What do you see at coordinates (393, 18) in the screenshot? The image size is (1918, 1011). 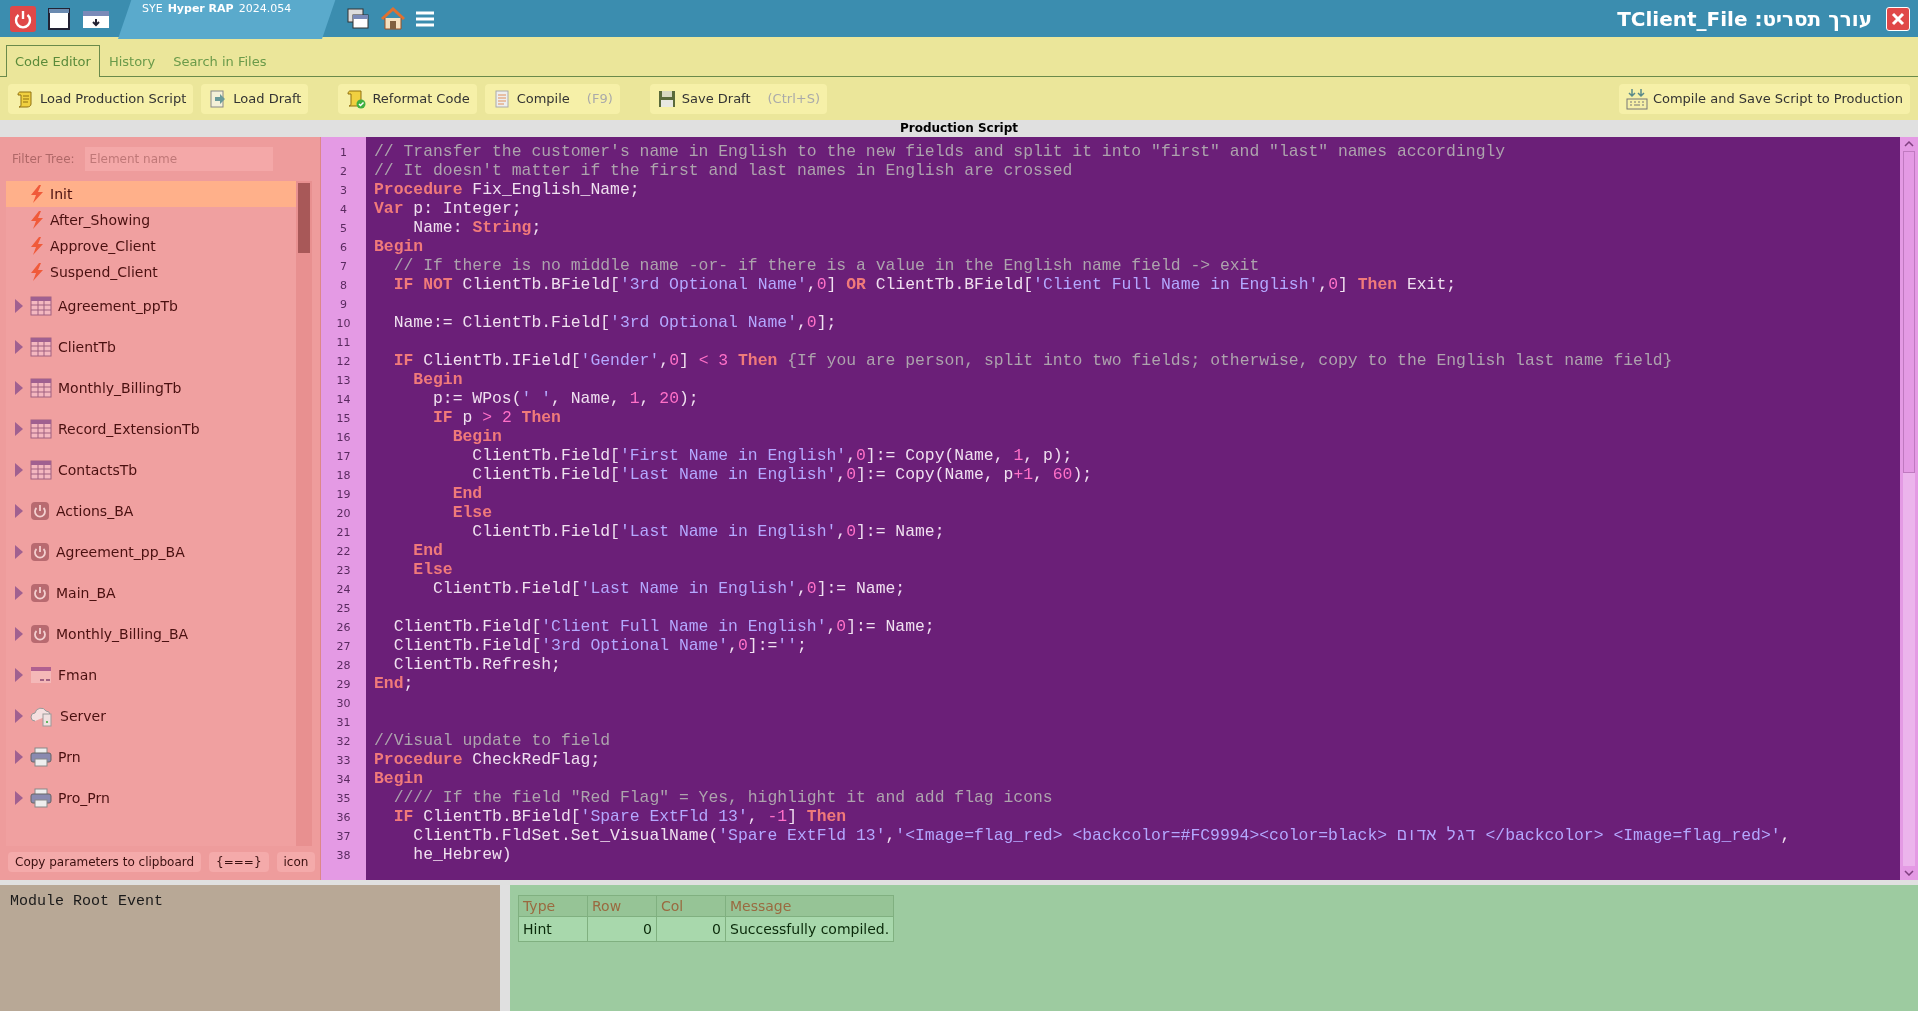 I see `home-icon` at bounding box center [393, 18].